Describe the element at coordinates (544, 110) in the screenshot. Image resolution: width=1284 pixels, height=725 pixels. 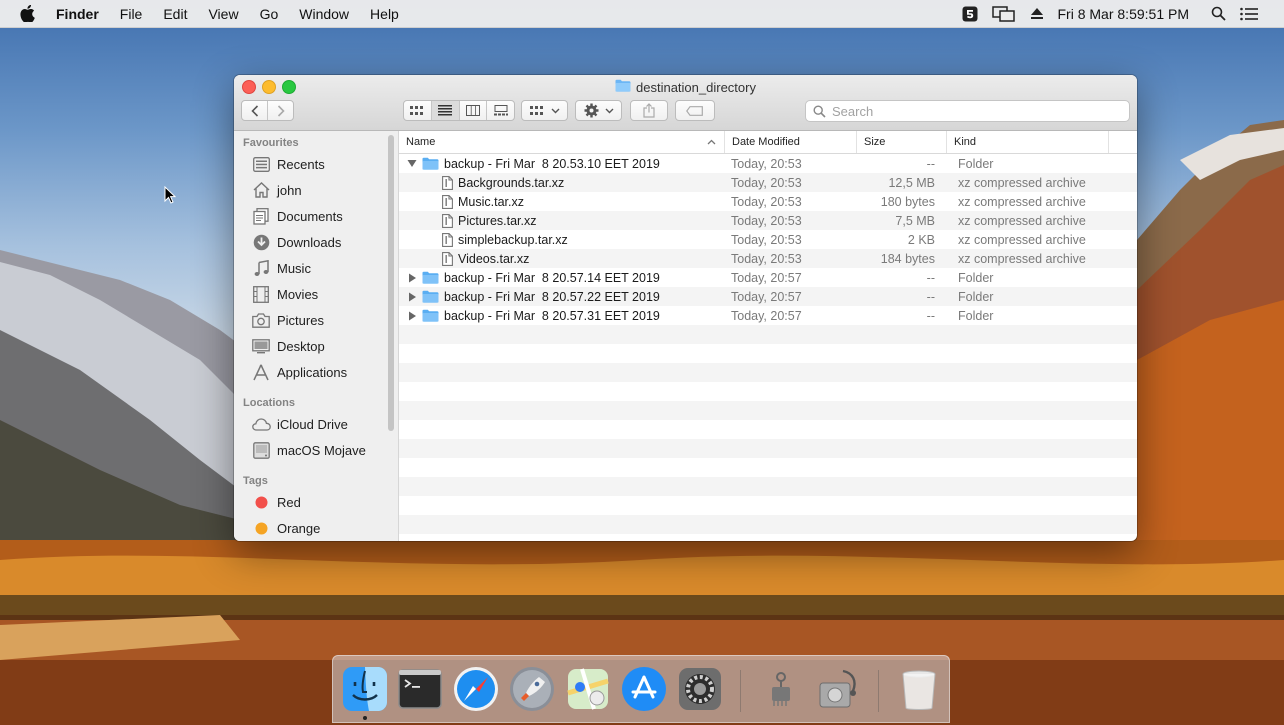
I see `group-by-button` at that location.